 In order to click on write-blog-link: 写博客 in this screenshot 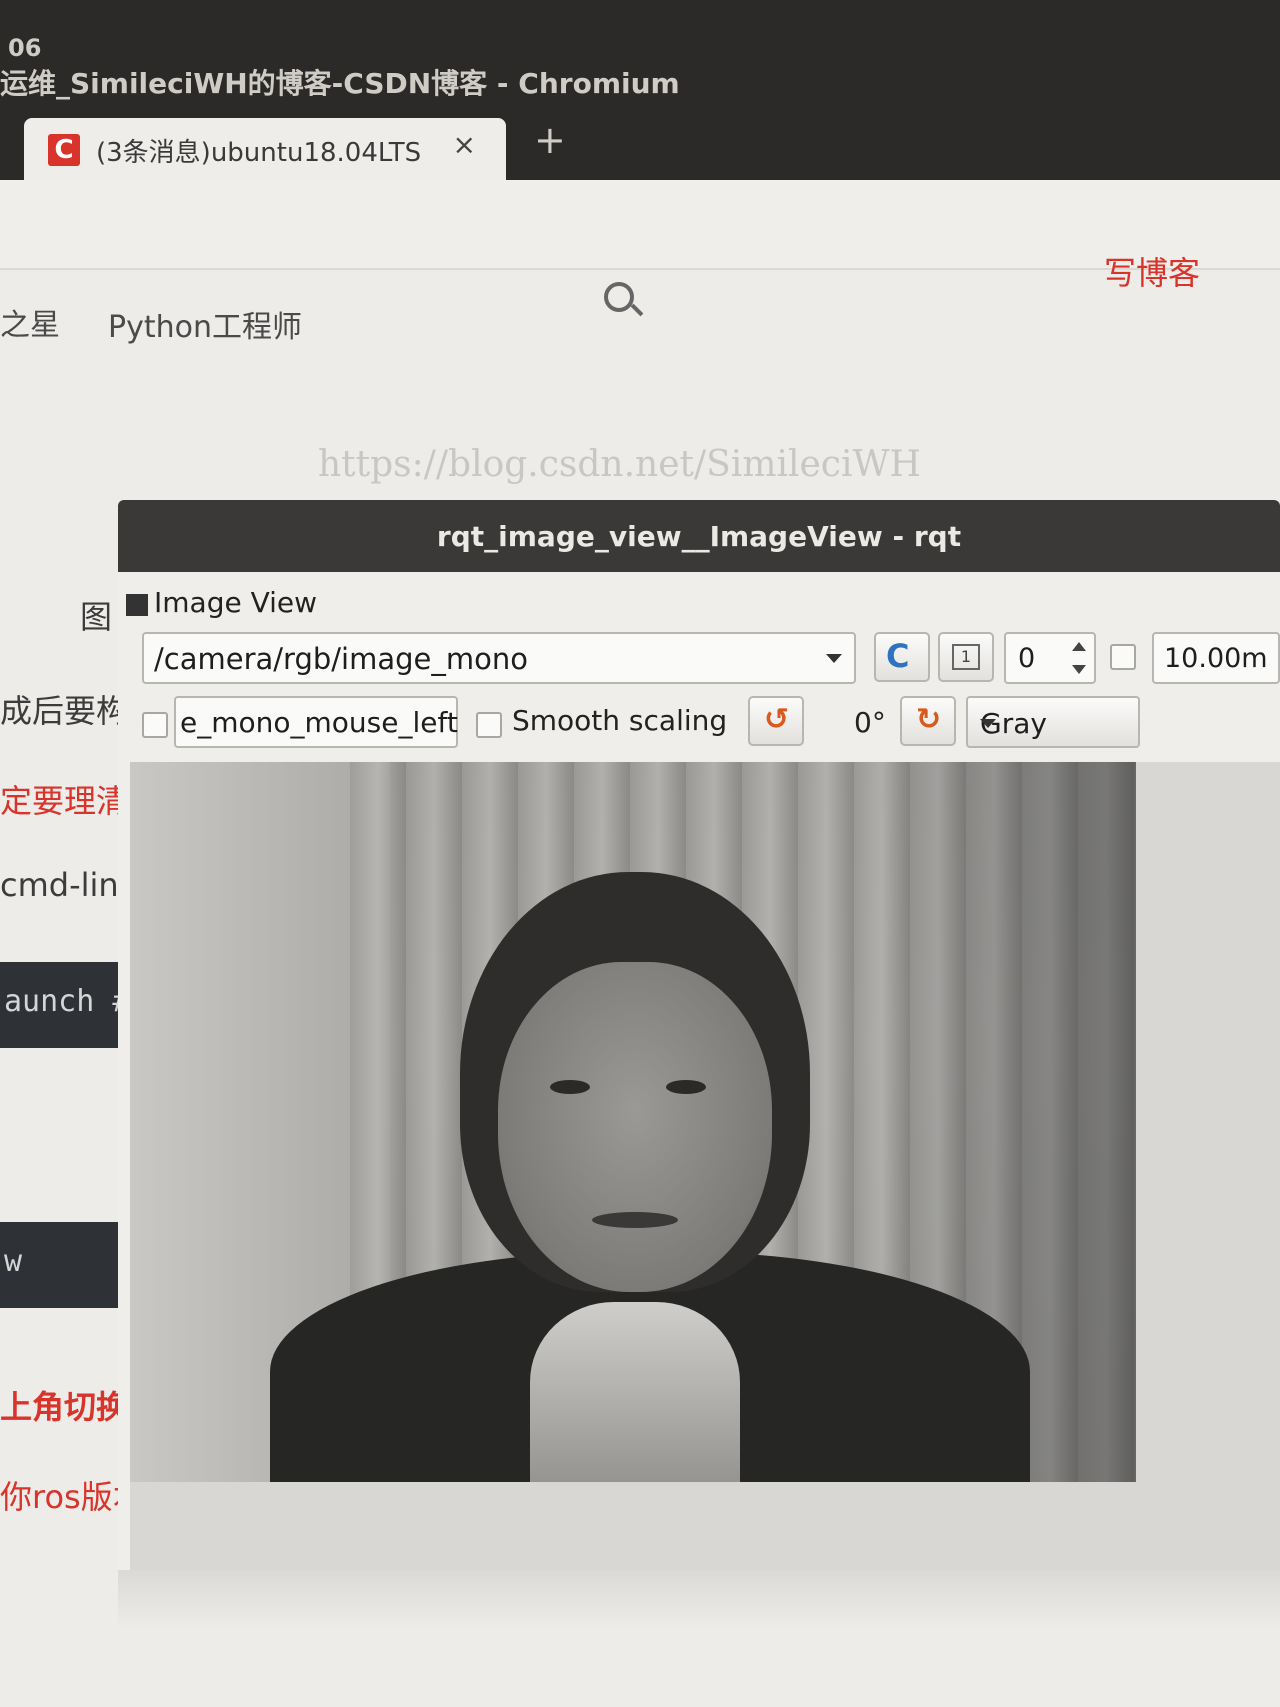, I will do `click(1152, 271)`.